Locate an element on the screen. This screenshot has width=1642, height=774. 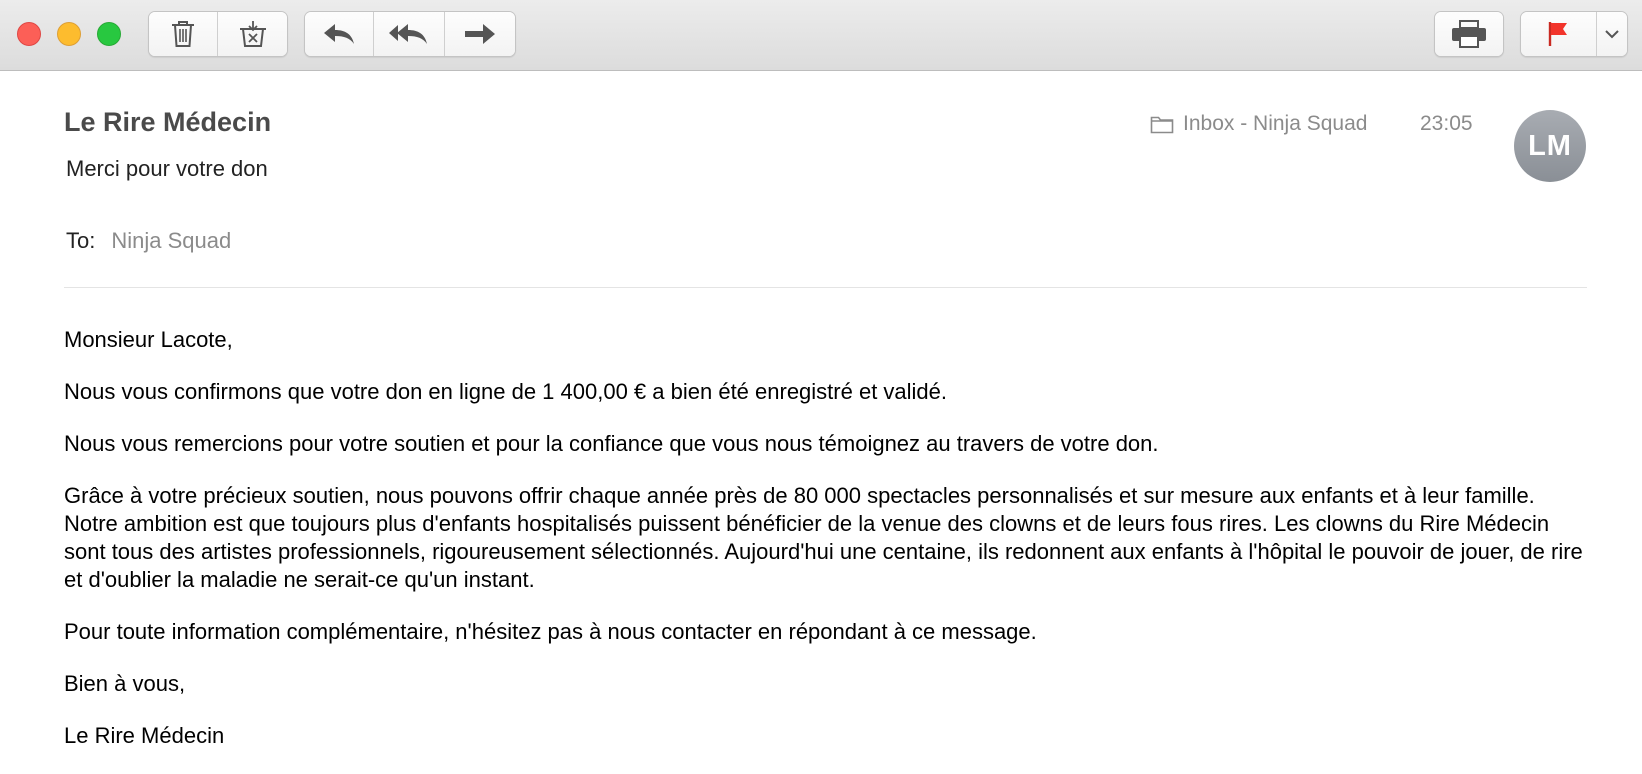
flag-button is located at coordinates (1559, 34).